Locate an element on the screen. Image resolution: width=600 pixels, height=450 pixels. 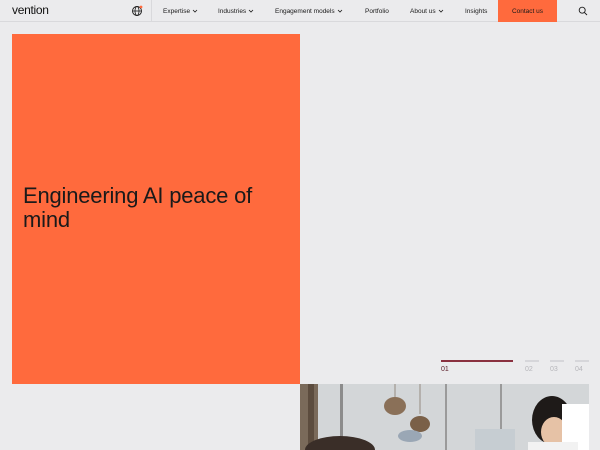
nav-item-label: About us is located at coordinates (423, 11).